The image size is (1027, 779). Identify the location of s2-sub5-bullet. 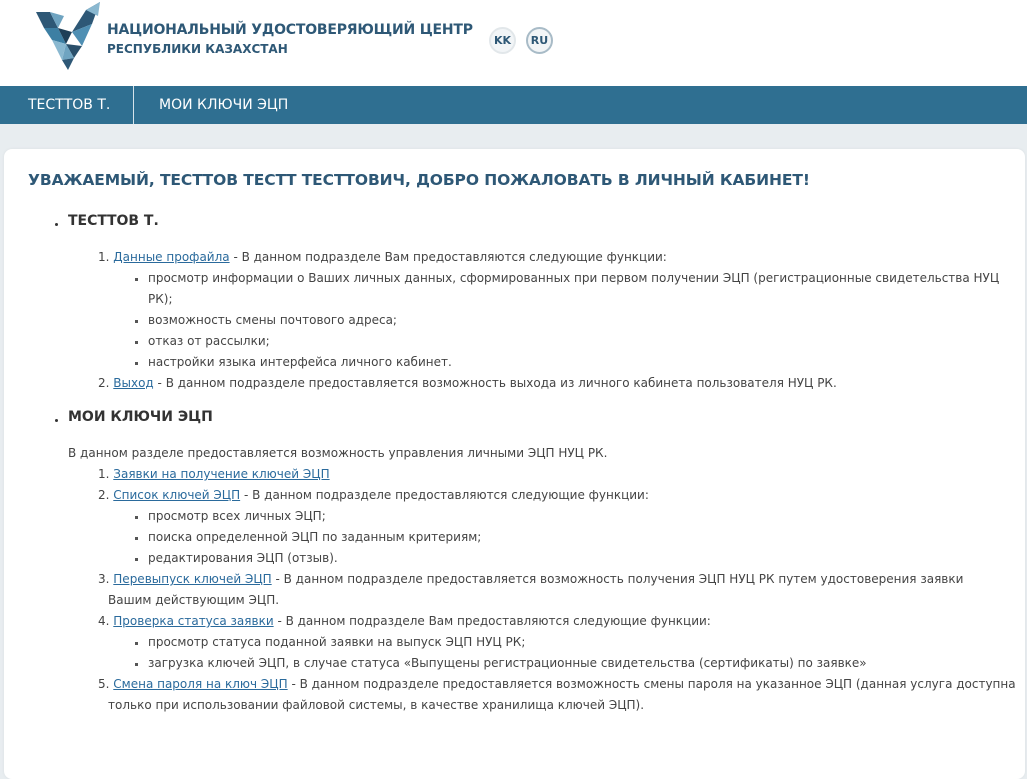
(136, 664).